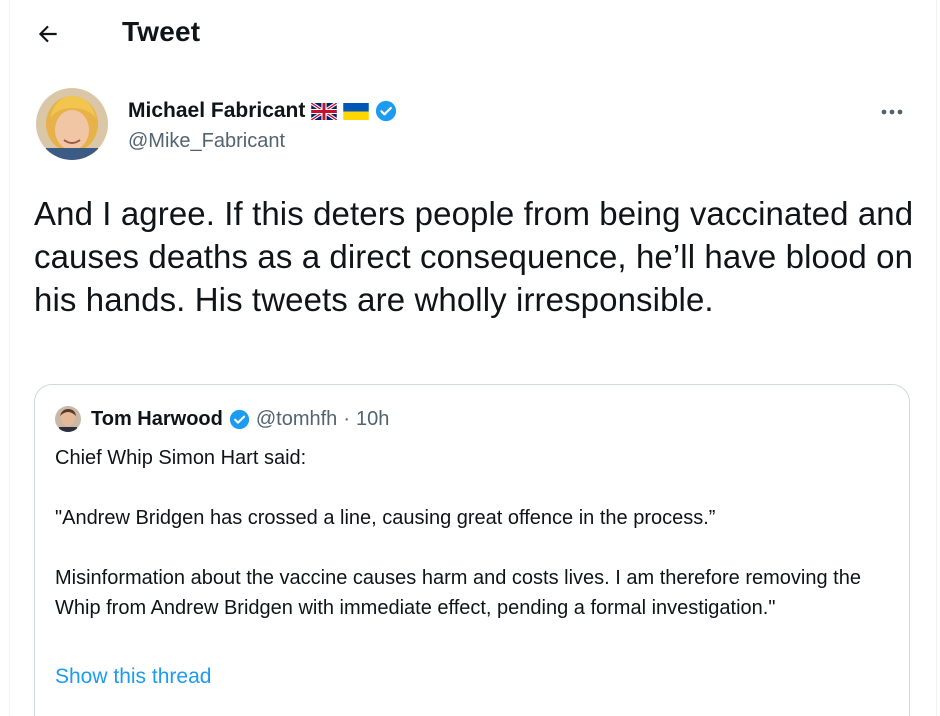 Image resolution: width=940 pixels, height=716 pixels. What do you see at coordinates (68, 419) in the screenshot?
I see `quoted-author-avatar` at bounding box center [68, 419].